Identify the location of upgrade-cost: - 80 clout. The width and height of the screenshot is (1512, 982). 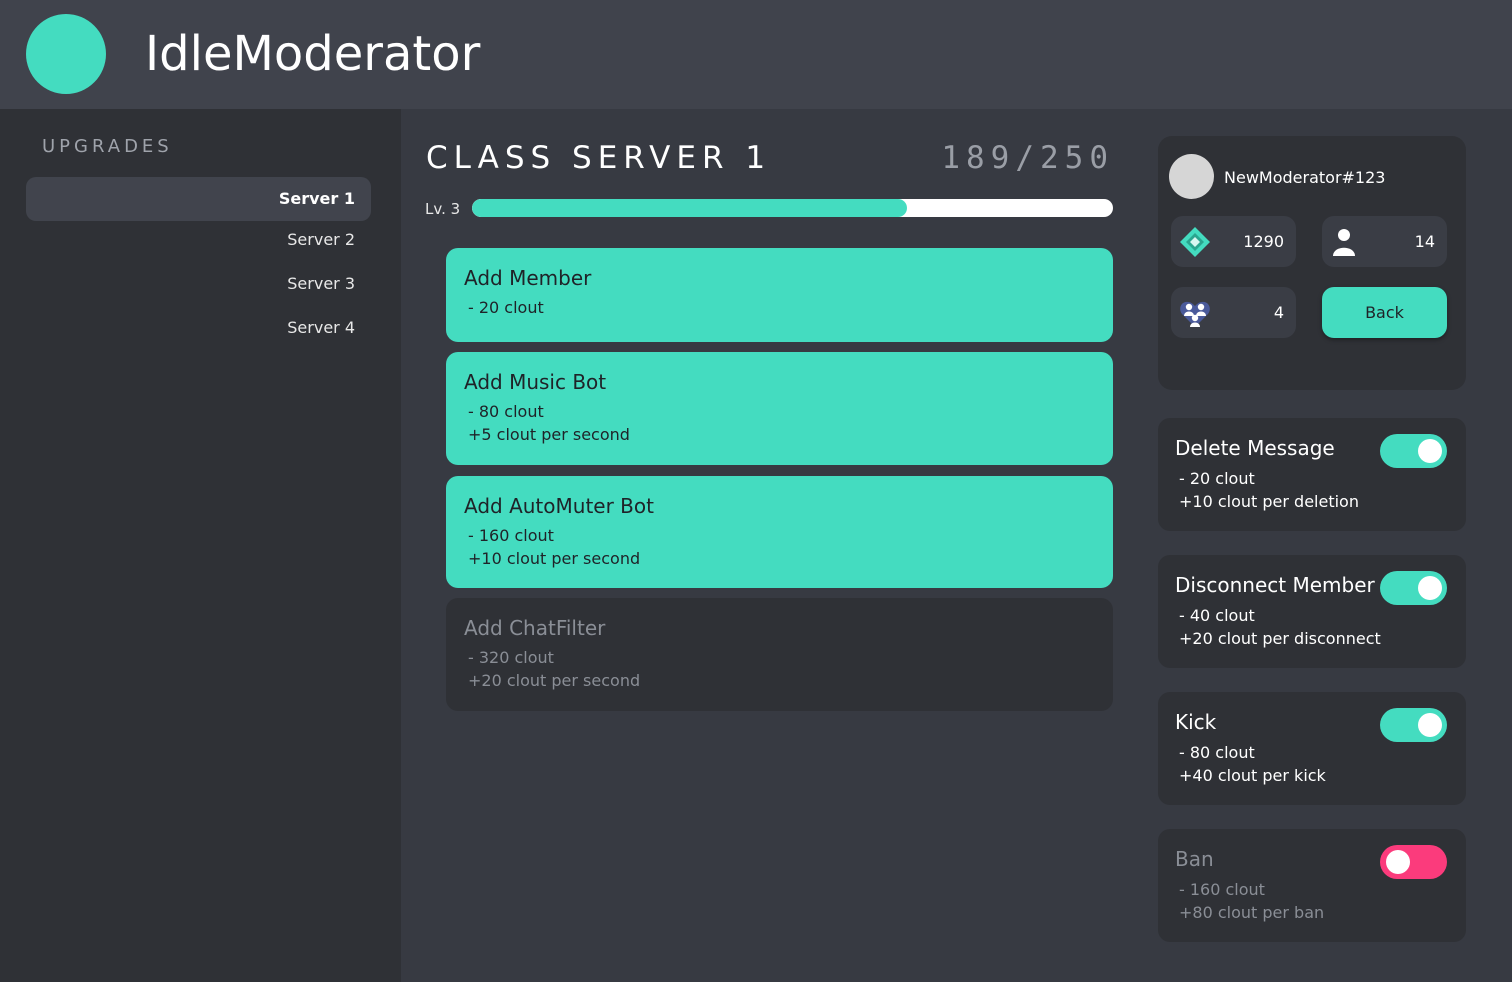
(506, 411).